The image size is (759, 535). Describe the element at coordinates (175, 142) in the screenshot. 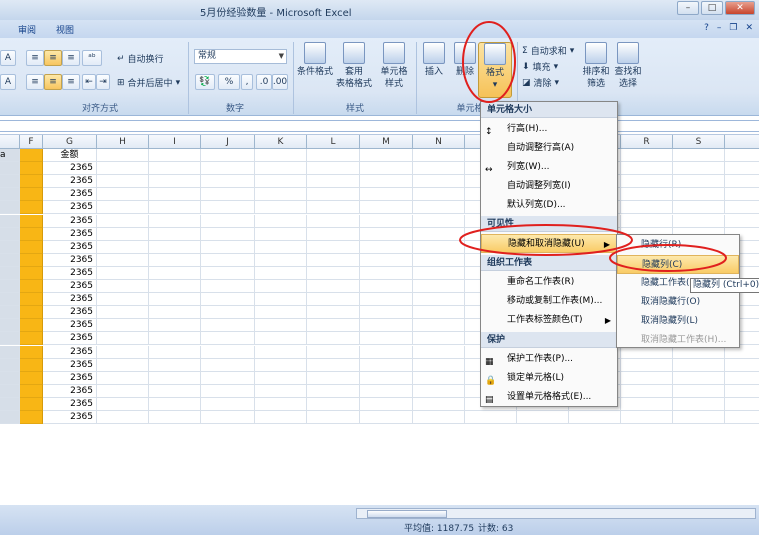

I see `column-header: I` at that location.